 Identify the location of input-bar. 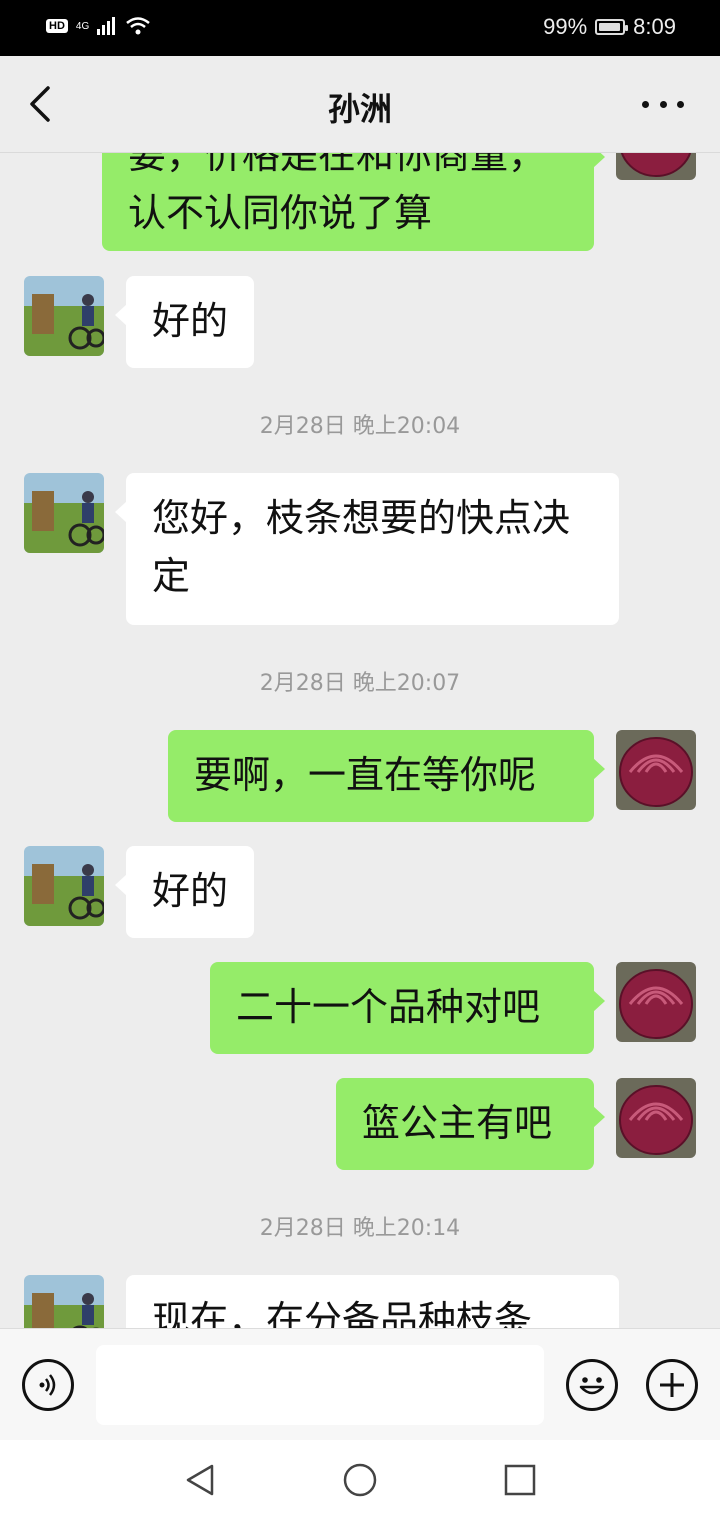
(360, 1384).